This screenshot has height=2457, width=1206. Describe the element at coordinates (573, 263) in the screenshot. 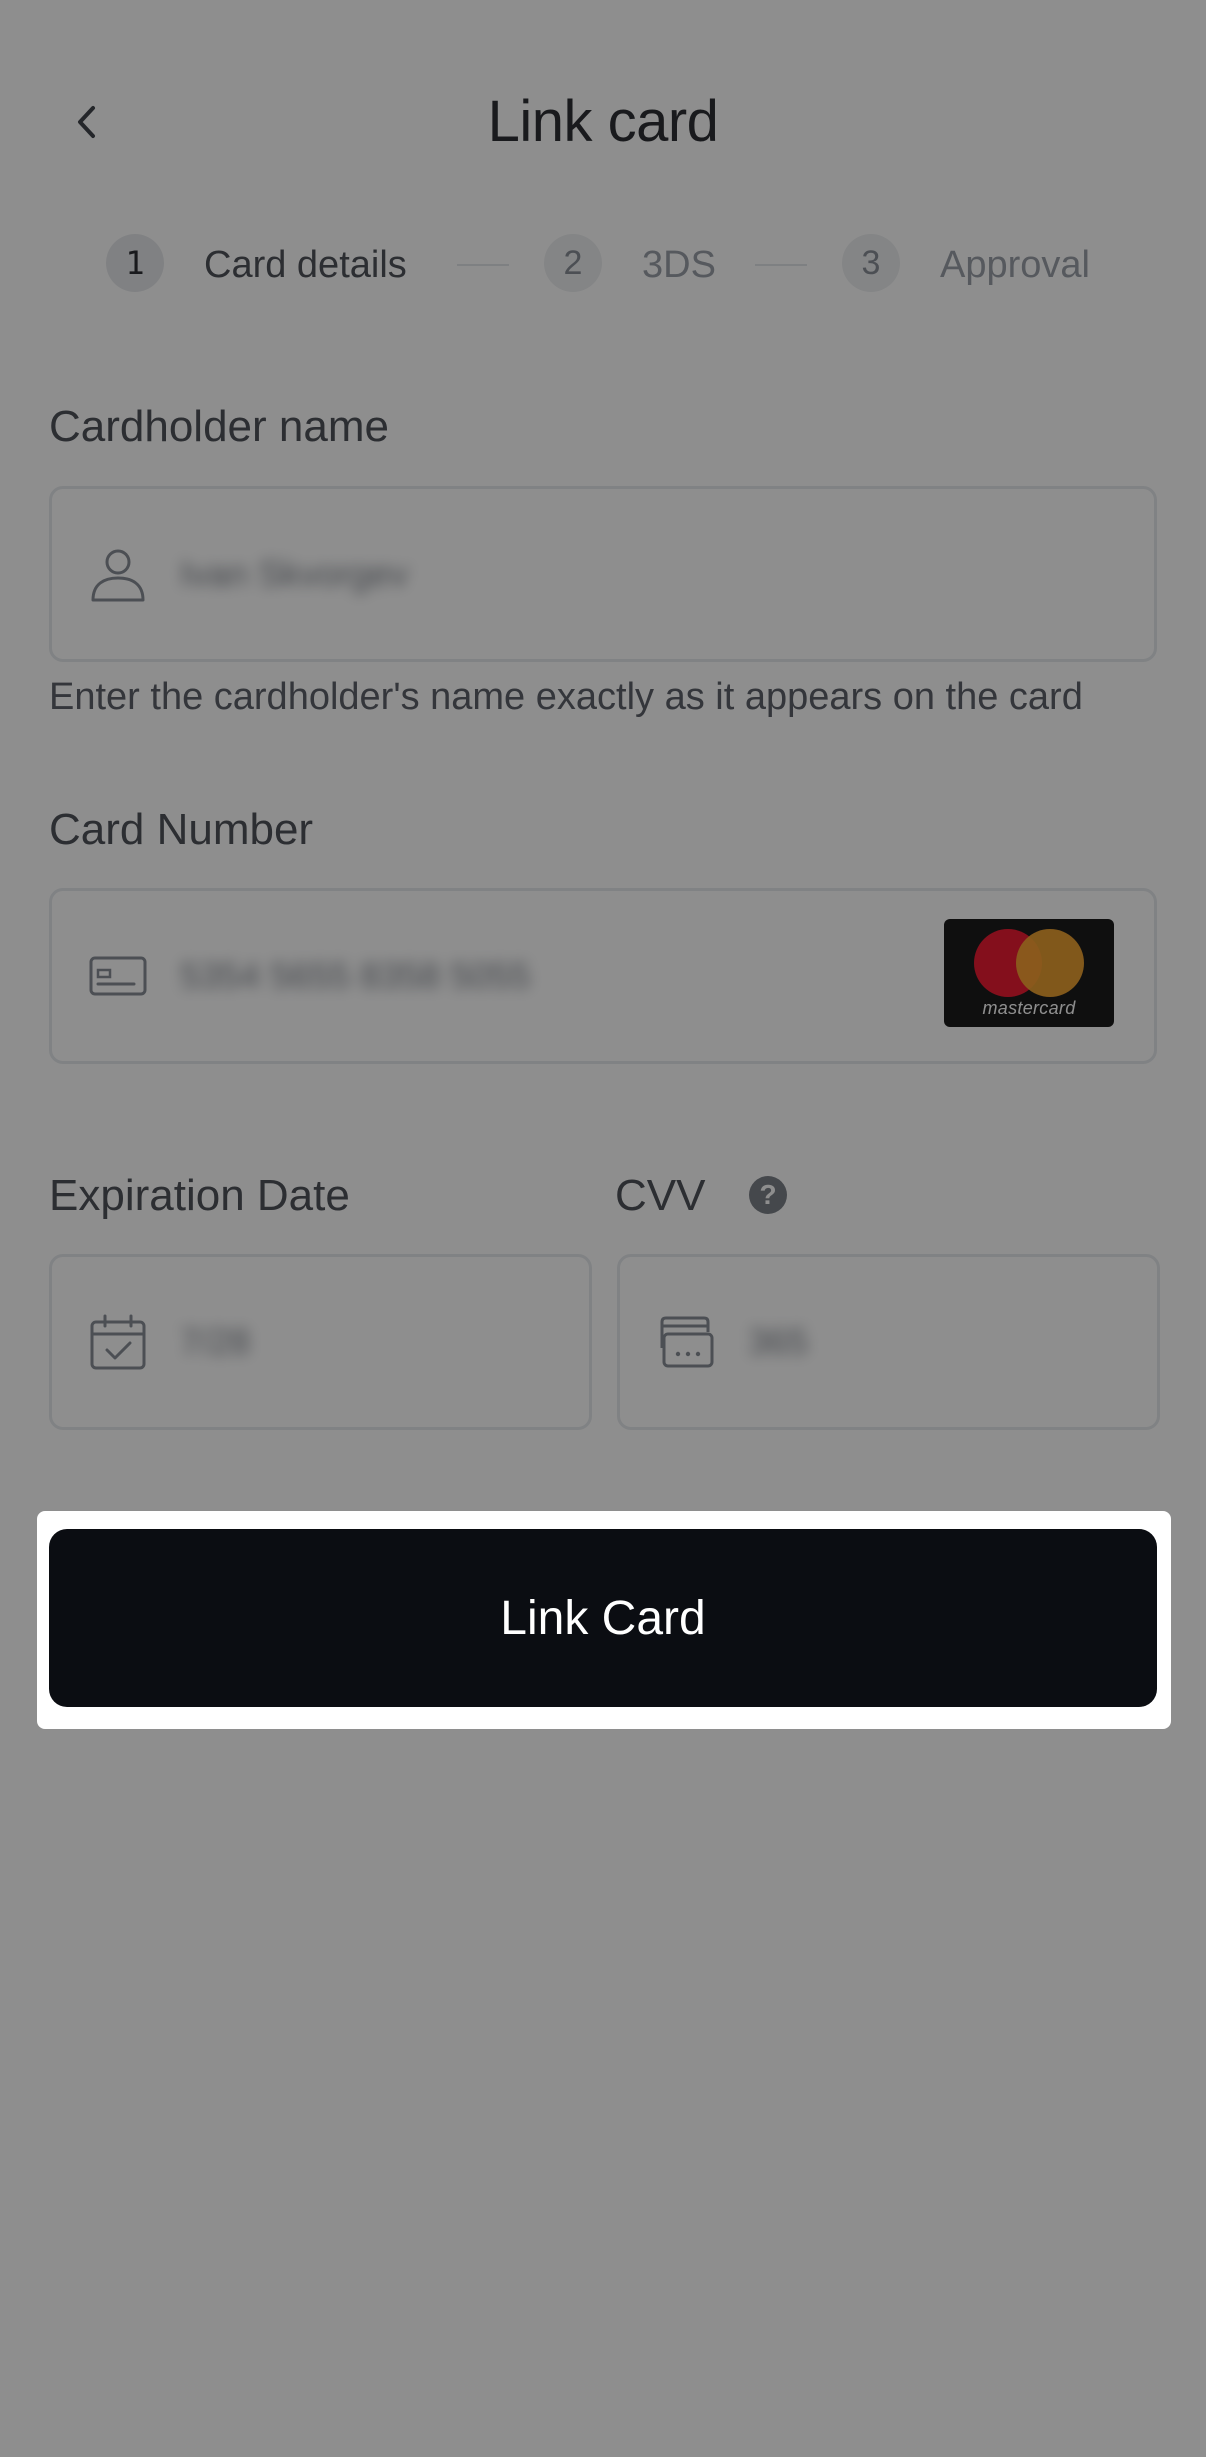

I see `step-2-number: 2` at that location.